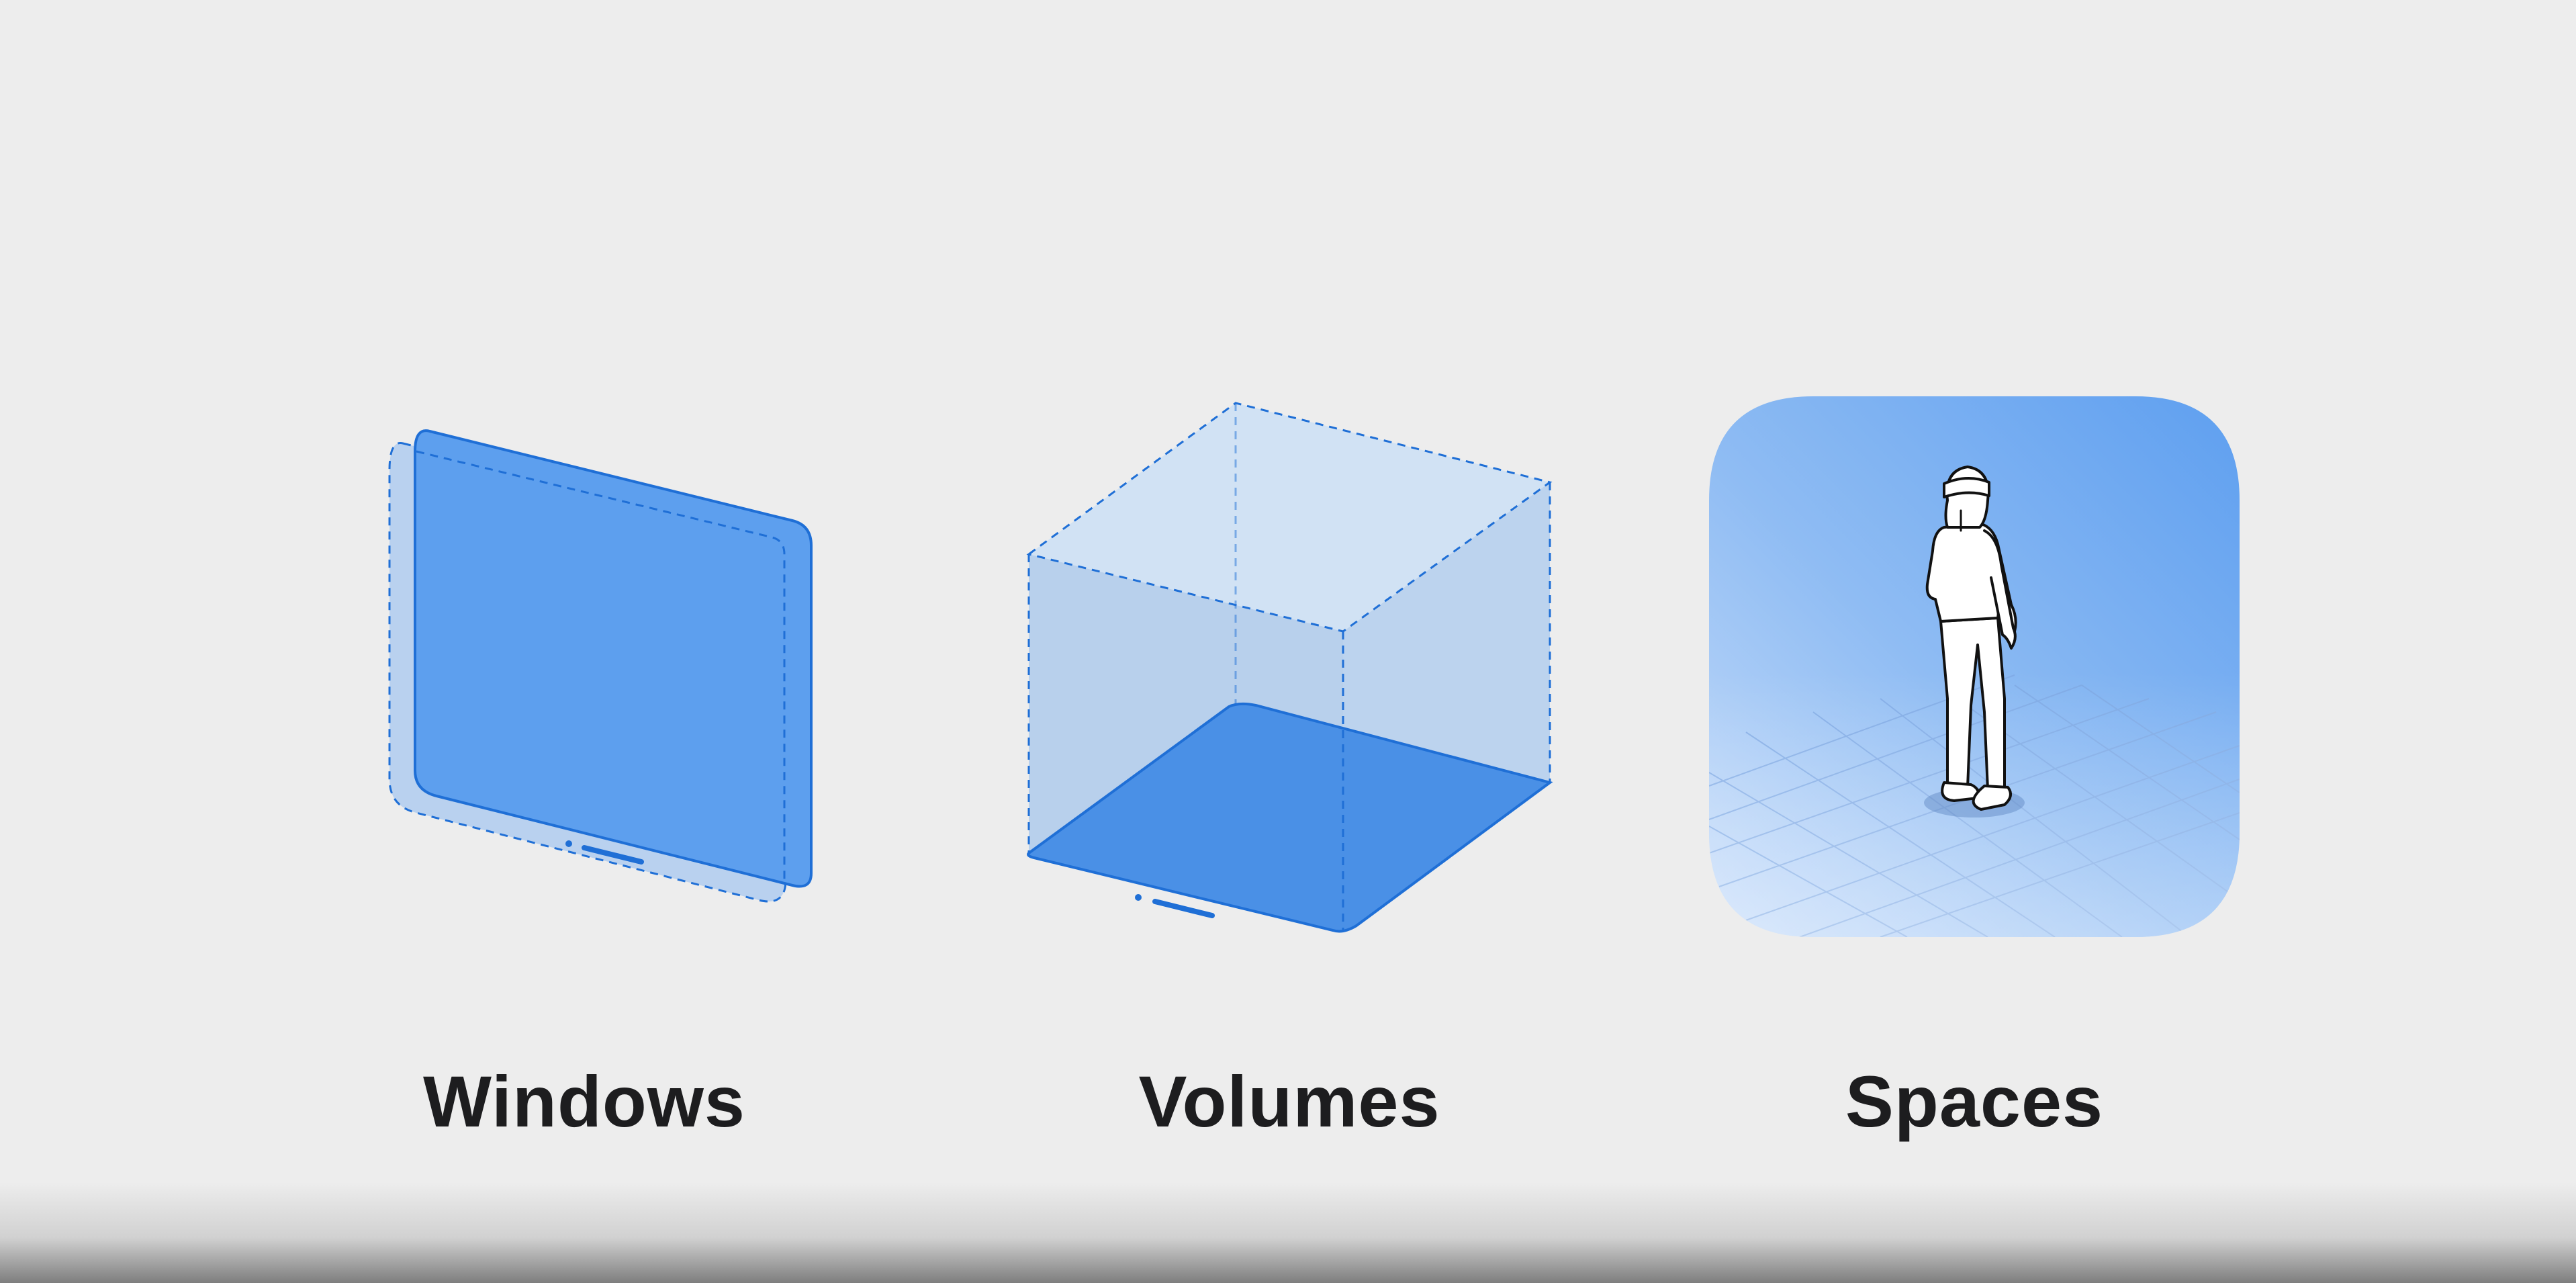  What do you see at coordinates (1289, 667) in the screenshot?
I see `volume-box-icon` at bounding box center [1289, 667].